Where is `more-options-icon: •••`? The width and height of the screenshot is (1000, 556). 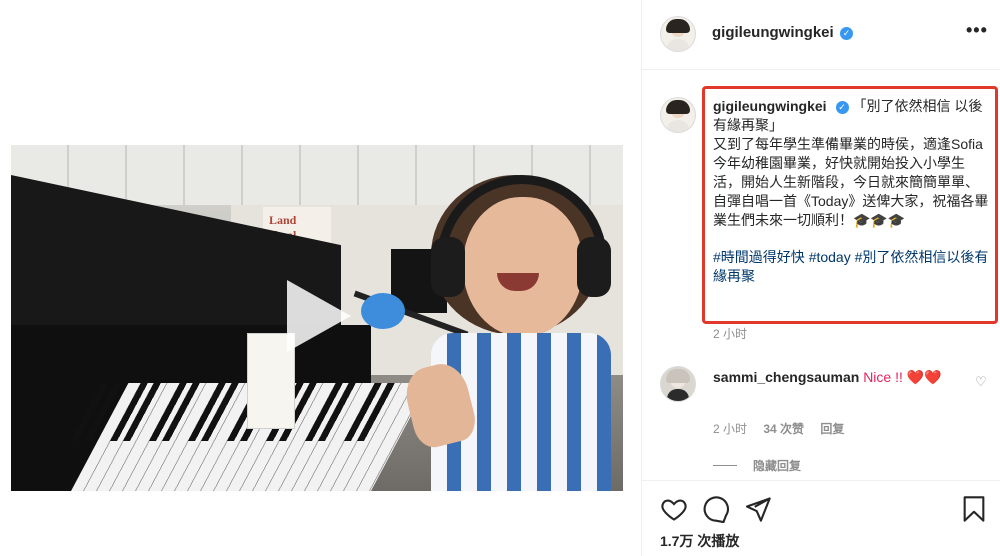
more-options-icon: ••• is located at coordinates (977, 30).